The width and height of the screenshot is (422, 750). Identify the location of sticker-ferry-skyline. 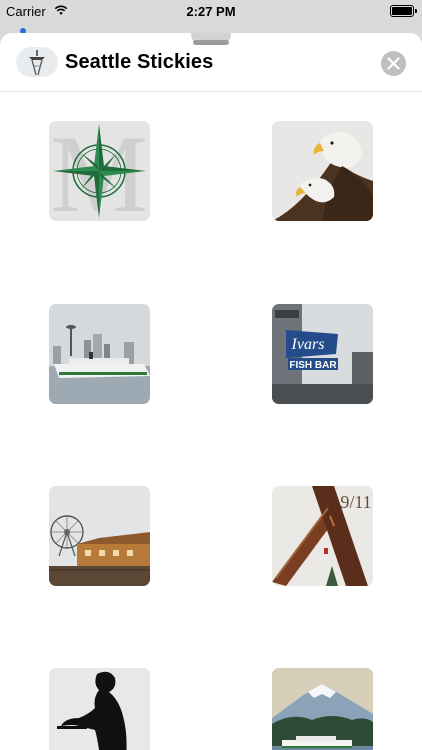
(99, 354).